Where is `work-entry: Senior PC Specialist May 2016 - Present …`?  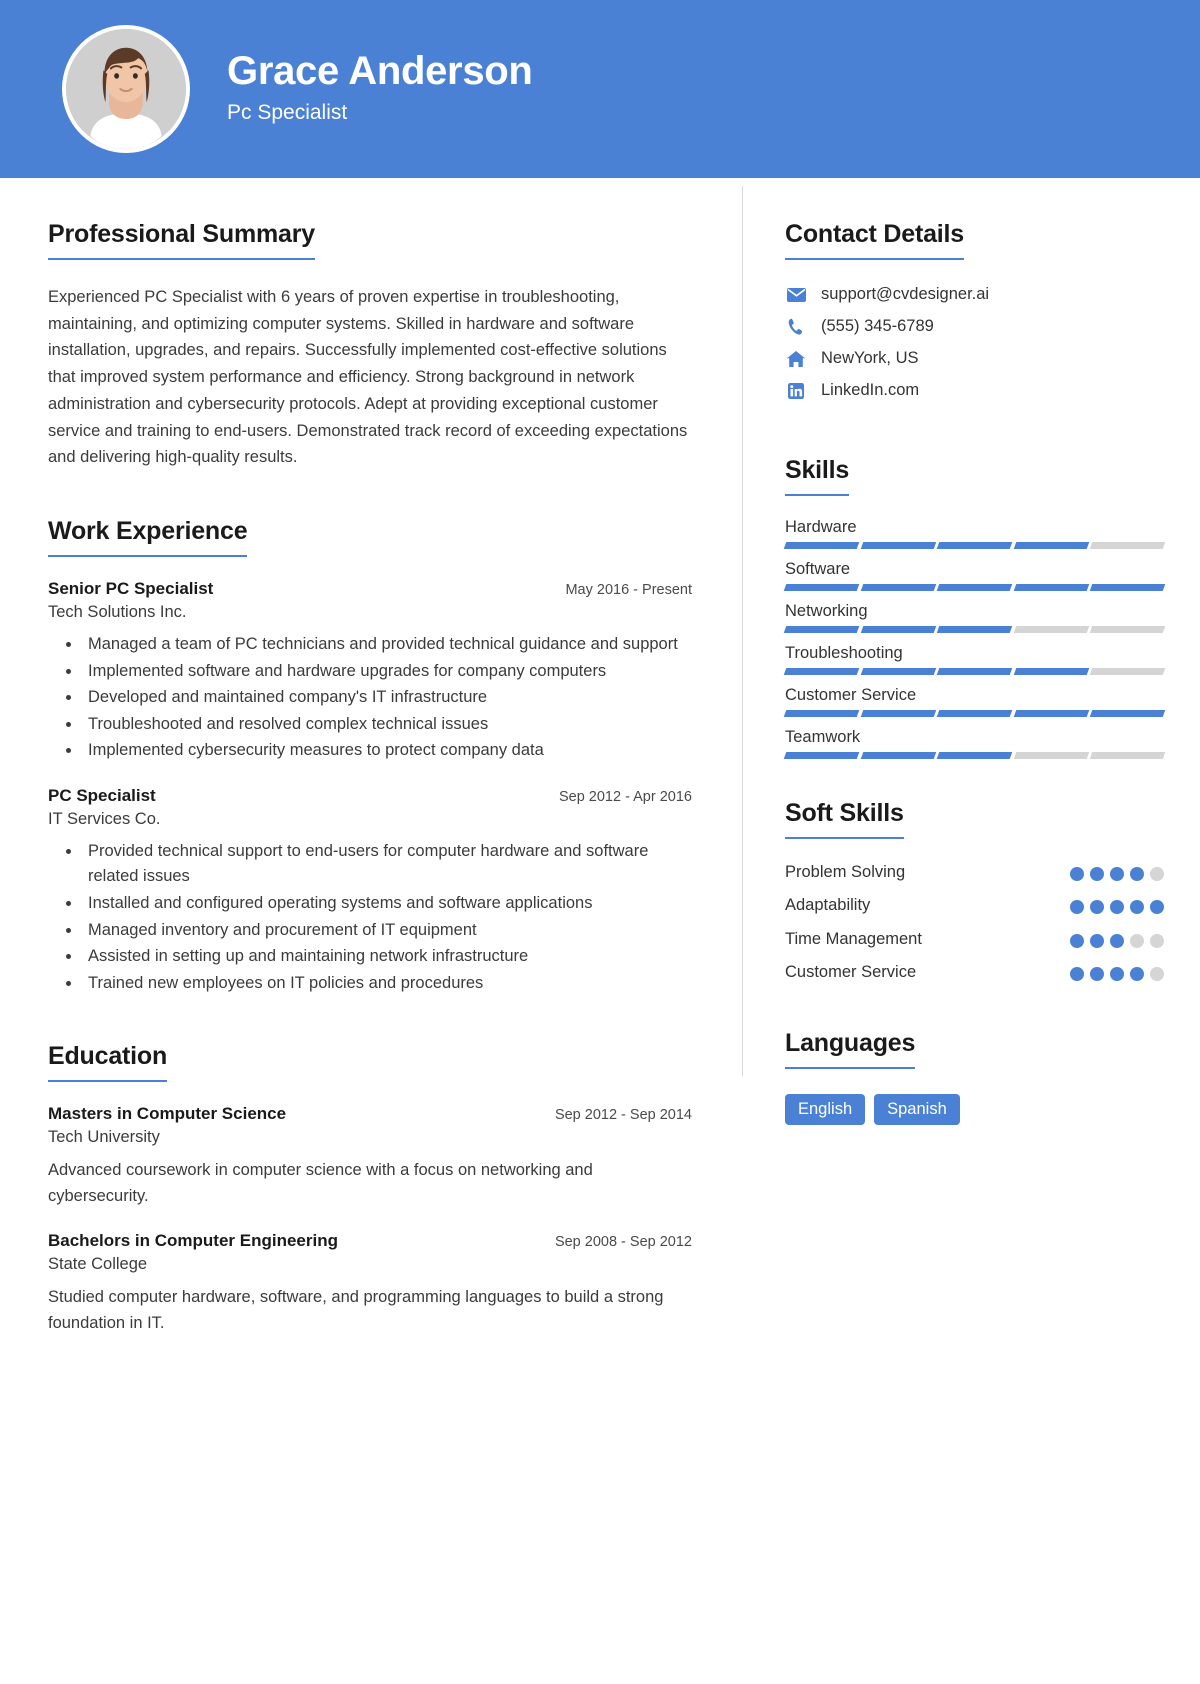
work-entry: Senior PC Specialist May 2016 - Present … is located at coordinates (370, 671).